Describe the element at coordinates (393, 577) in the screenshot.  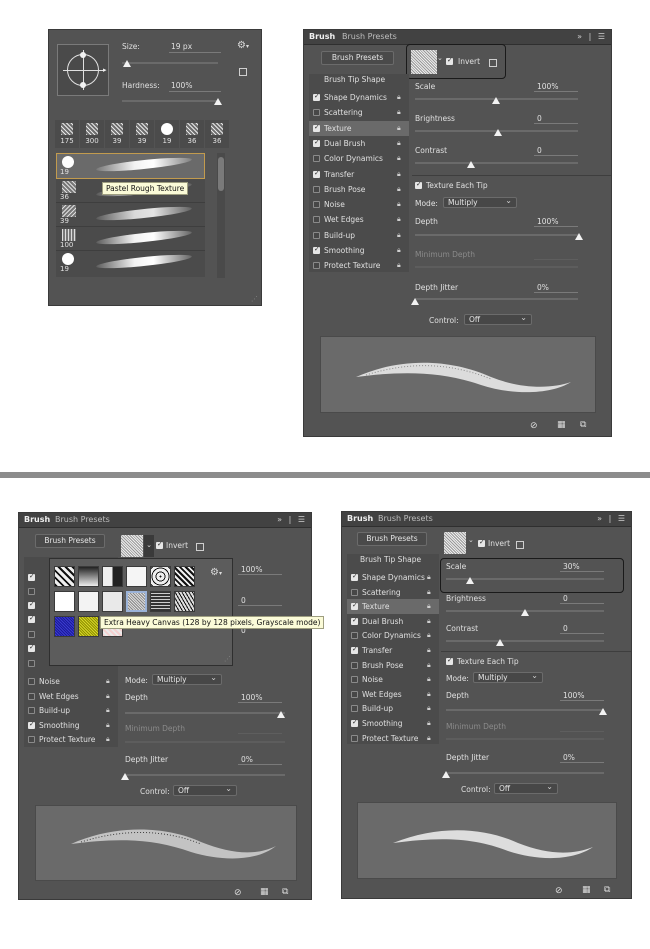
I see `sidebar-item-shape-dynamics: Shape Dynamics🔒︎` at that location.